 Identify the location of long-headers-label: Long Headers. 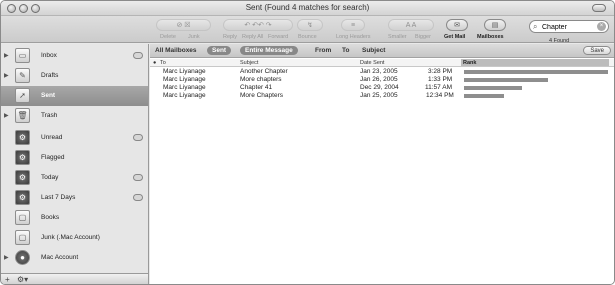
(353, 37).